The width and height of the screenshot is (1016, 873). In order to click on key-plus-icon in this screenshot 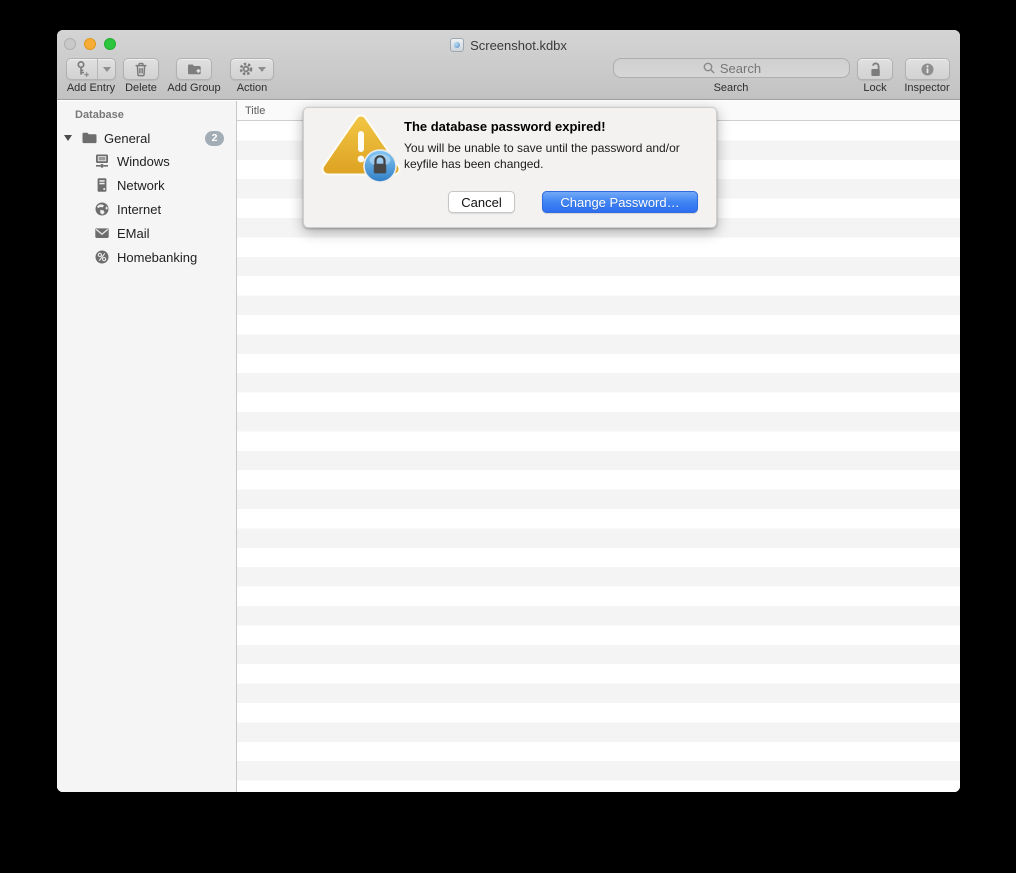, I will do `click(82, 69)`.